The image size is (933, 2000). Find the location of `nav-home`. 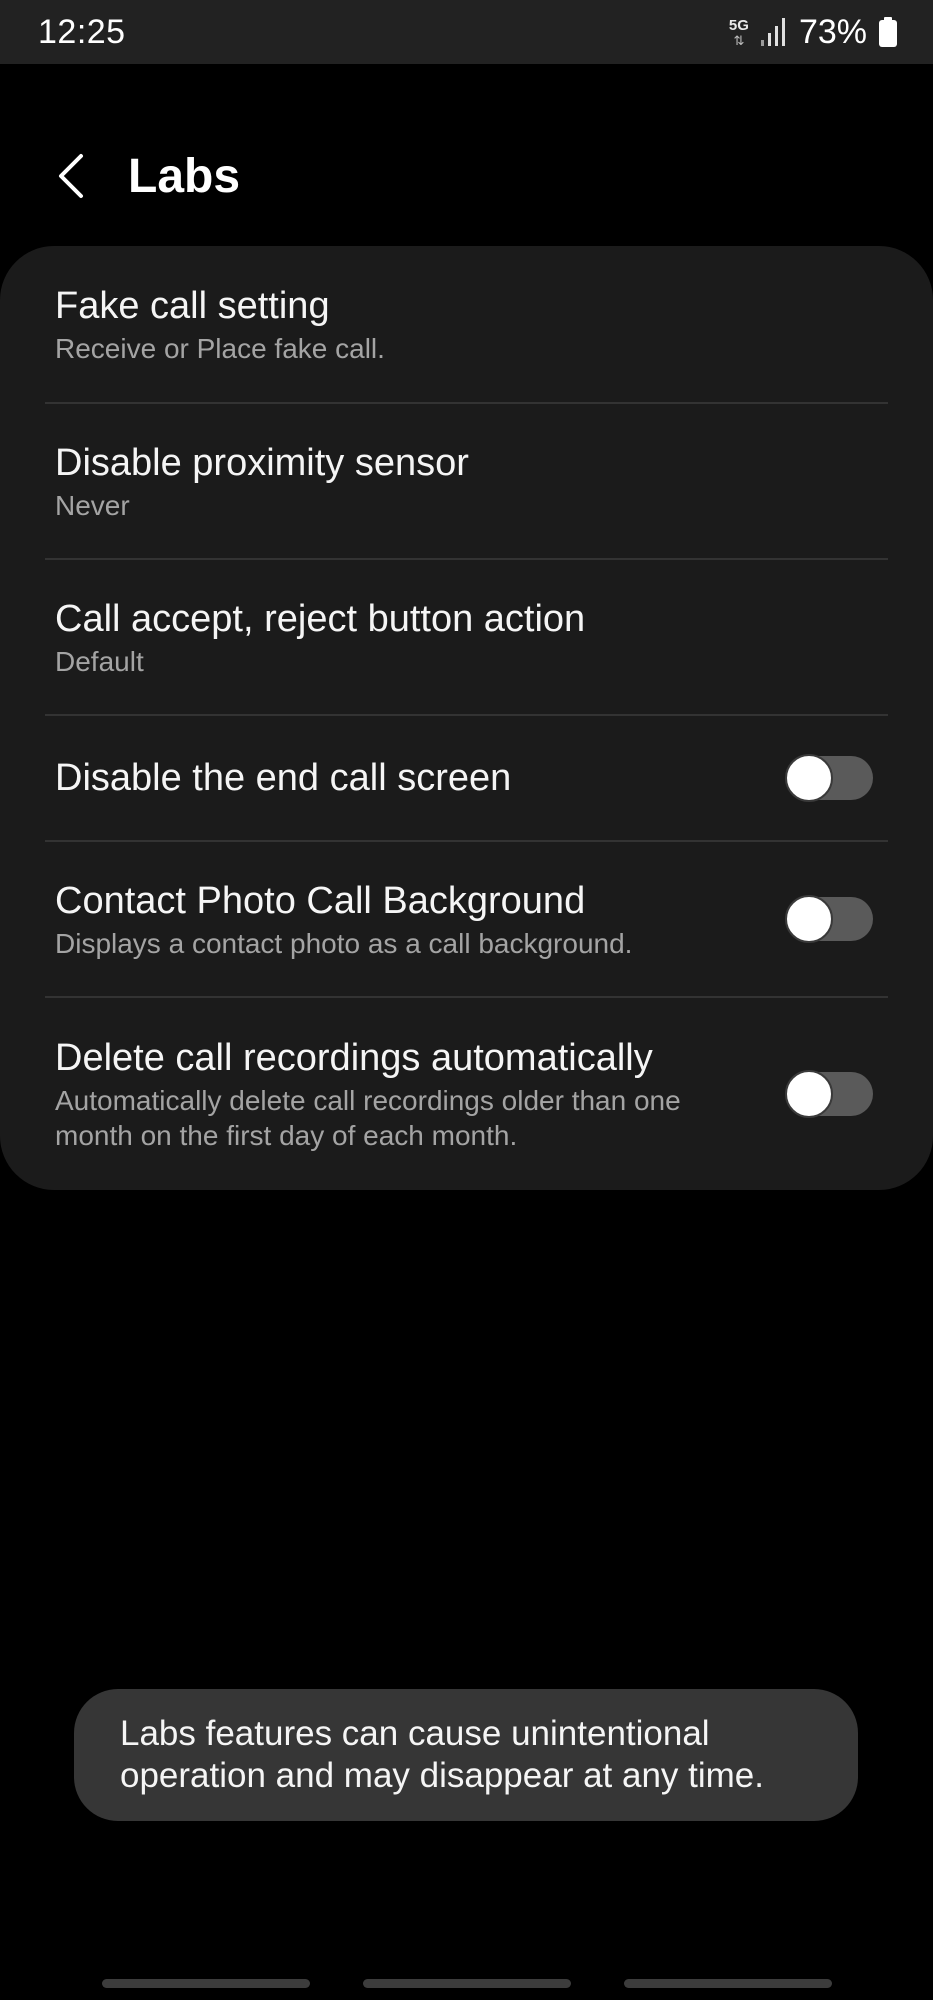

nav-home is located at coordinates (467, 1983).